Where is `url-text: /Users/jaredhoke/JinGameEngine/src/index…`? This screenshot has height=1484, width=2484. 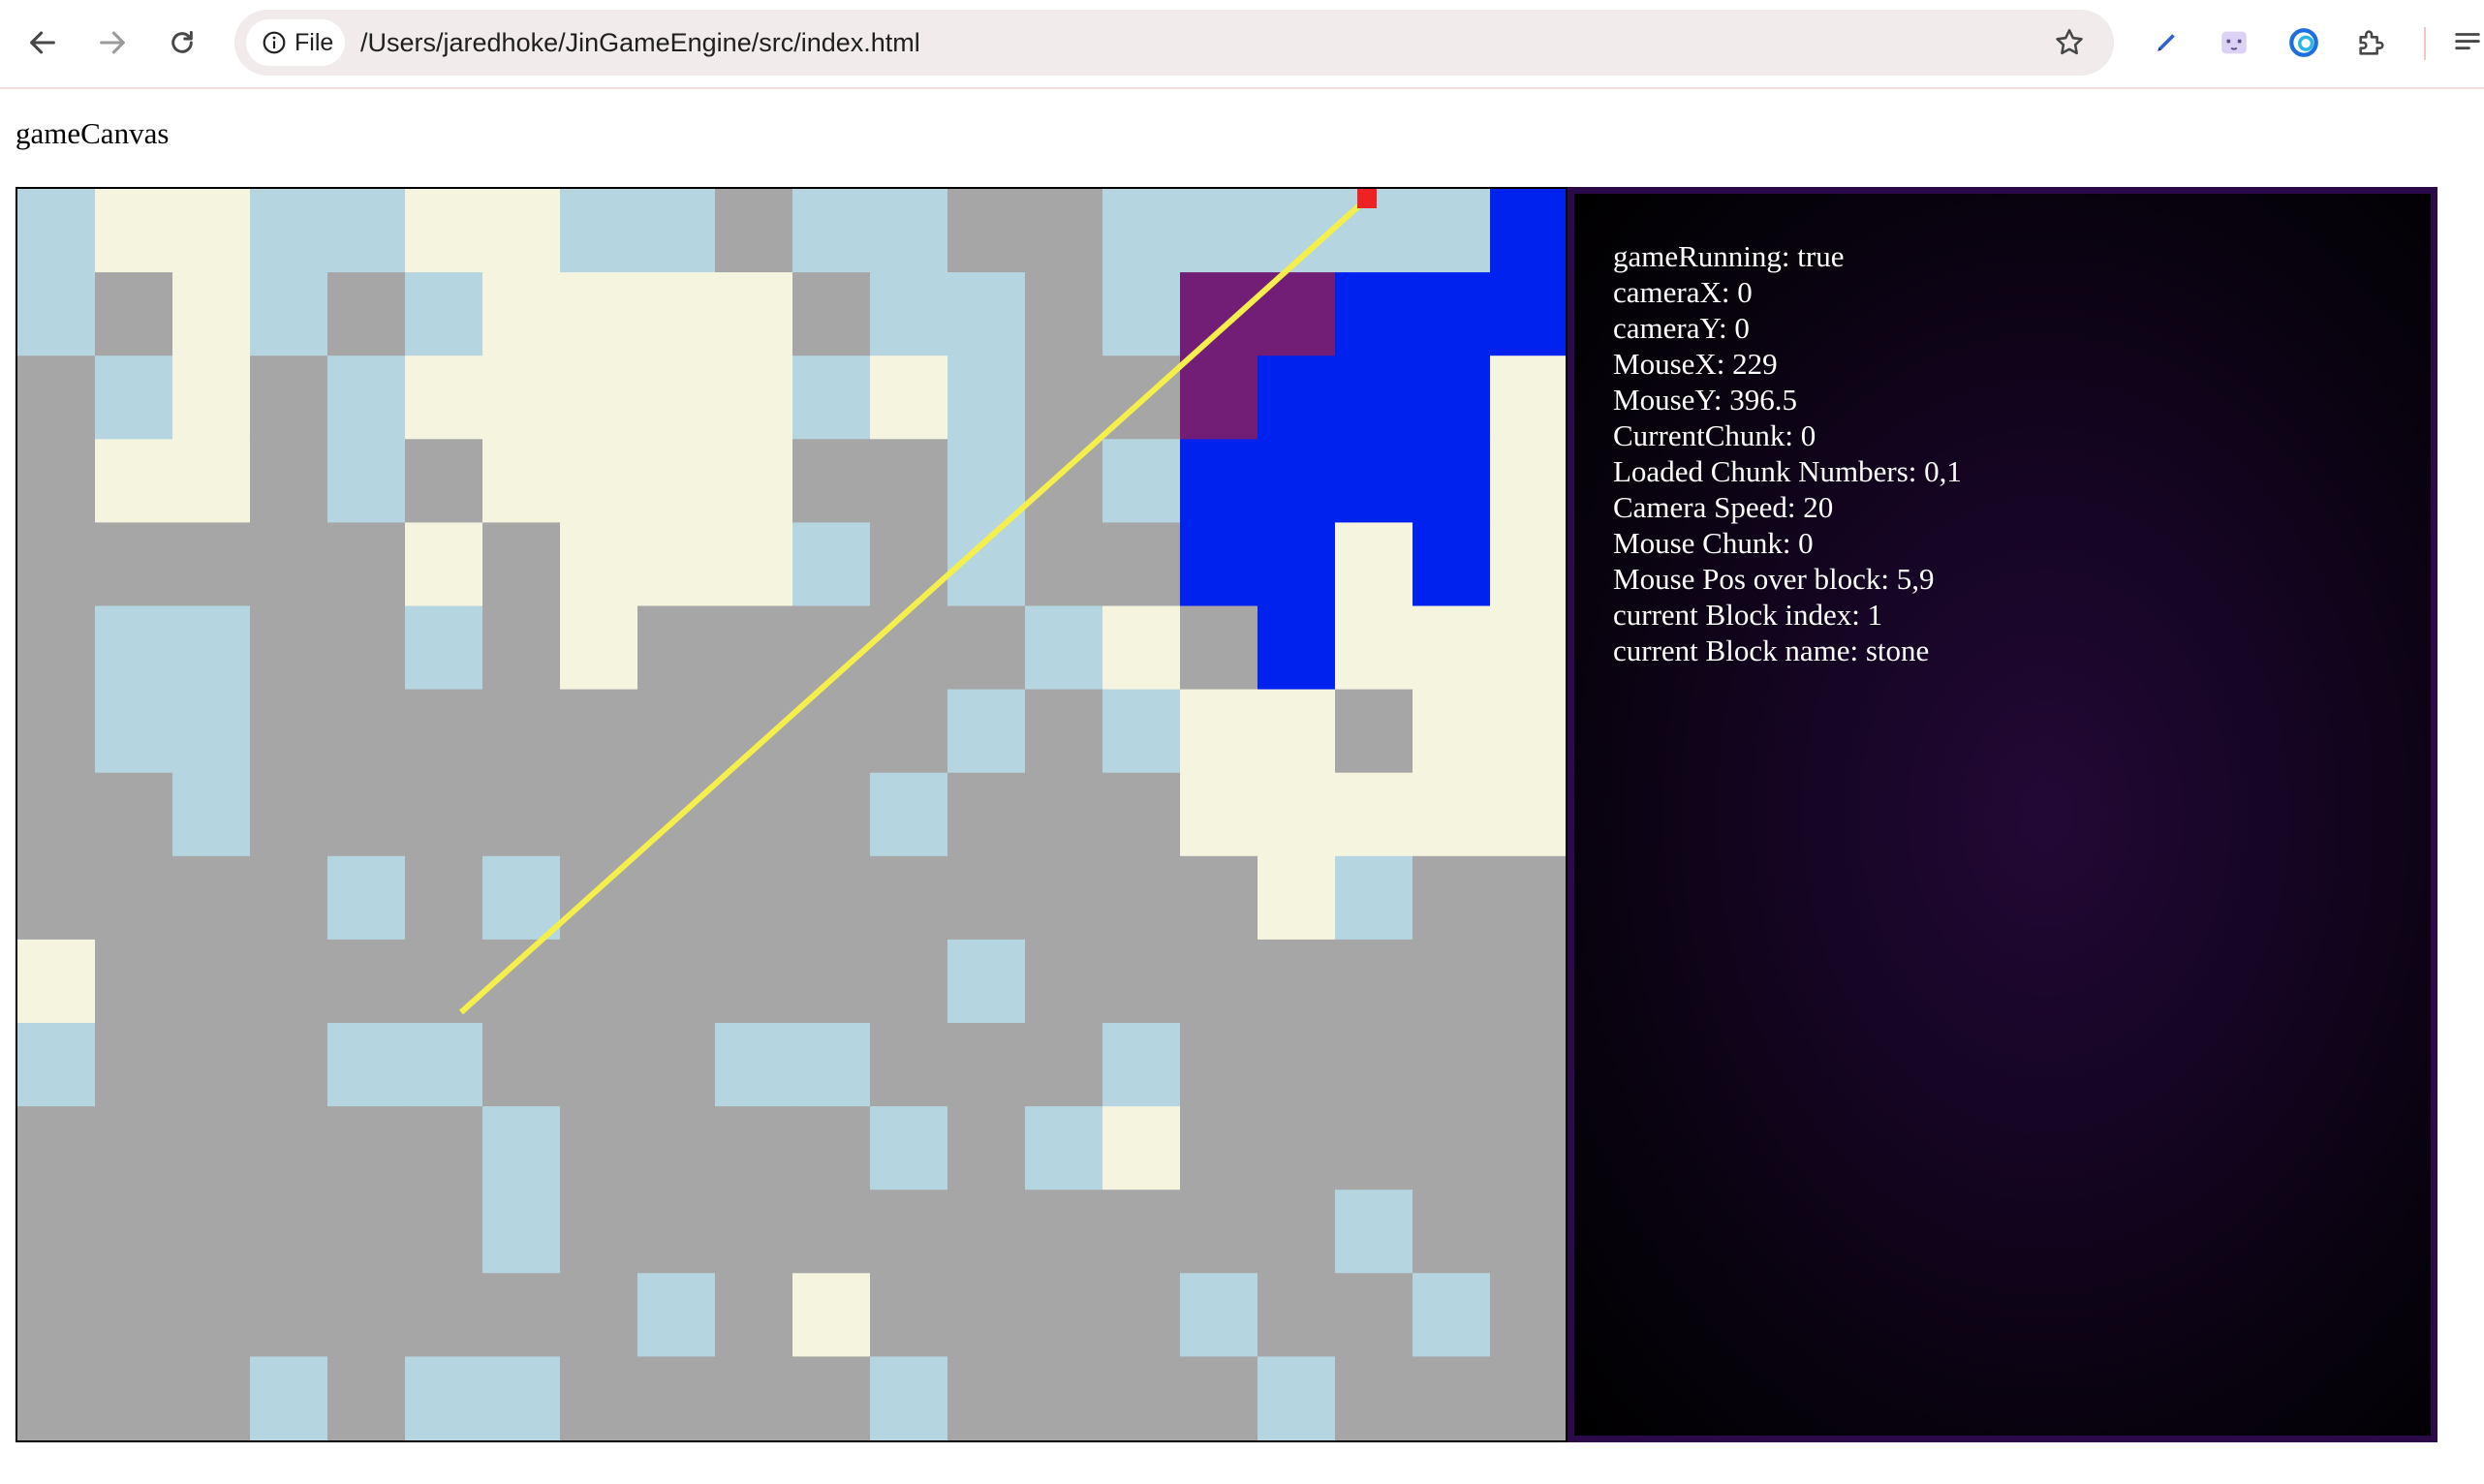 url-text: /Users/jaredhoke/JinGameEngine/src/index… is located at coordinates (640, 43).